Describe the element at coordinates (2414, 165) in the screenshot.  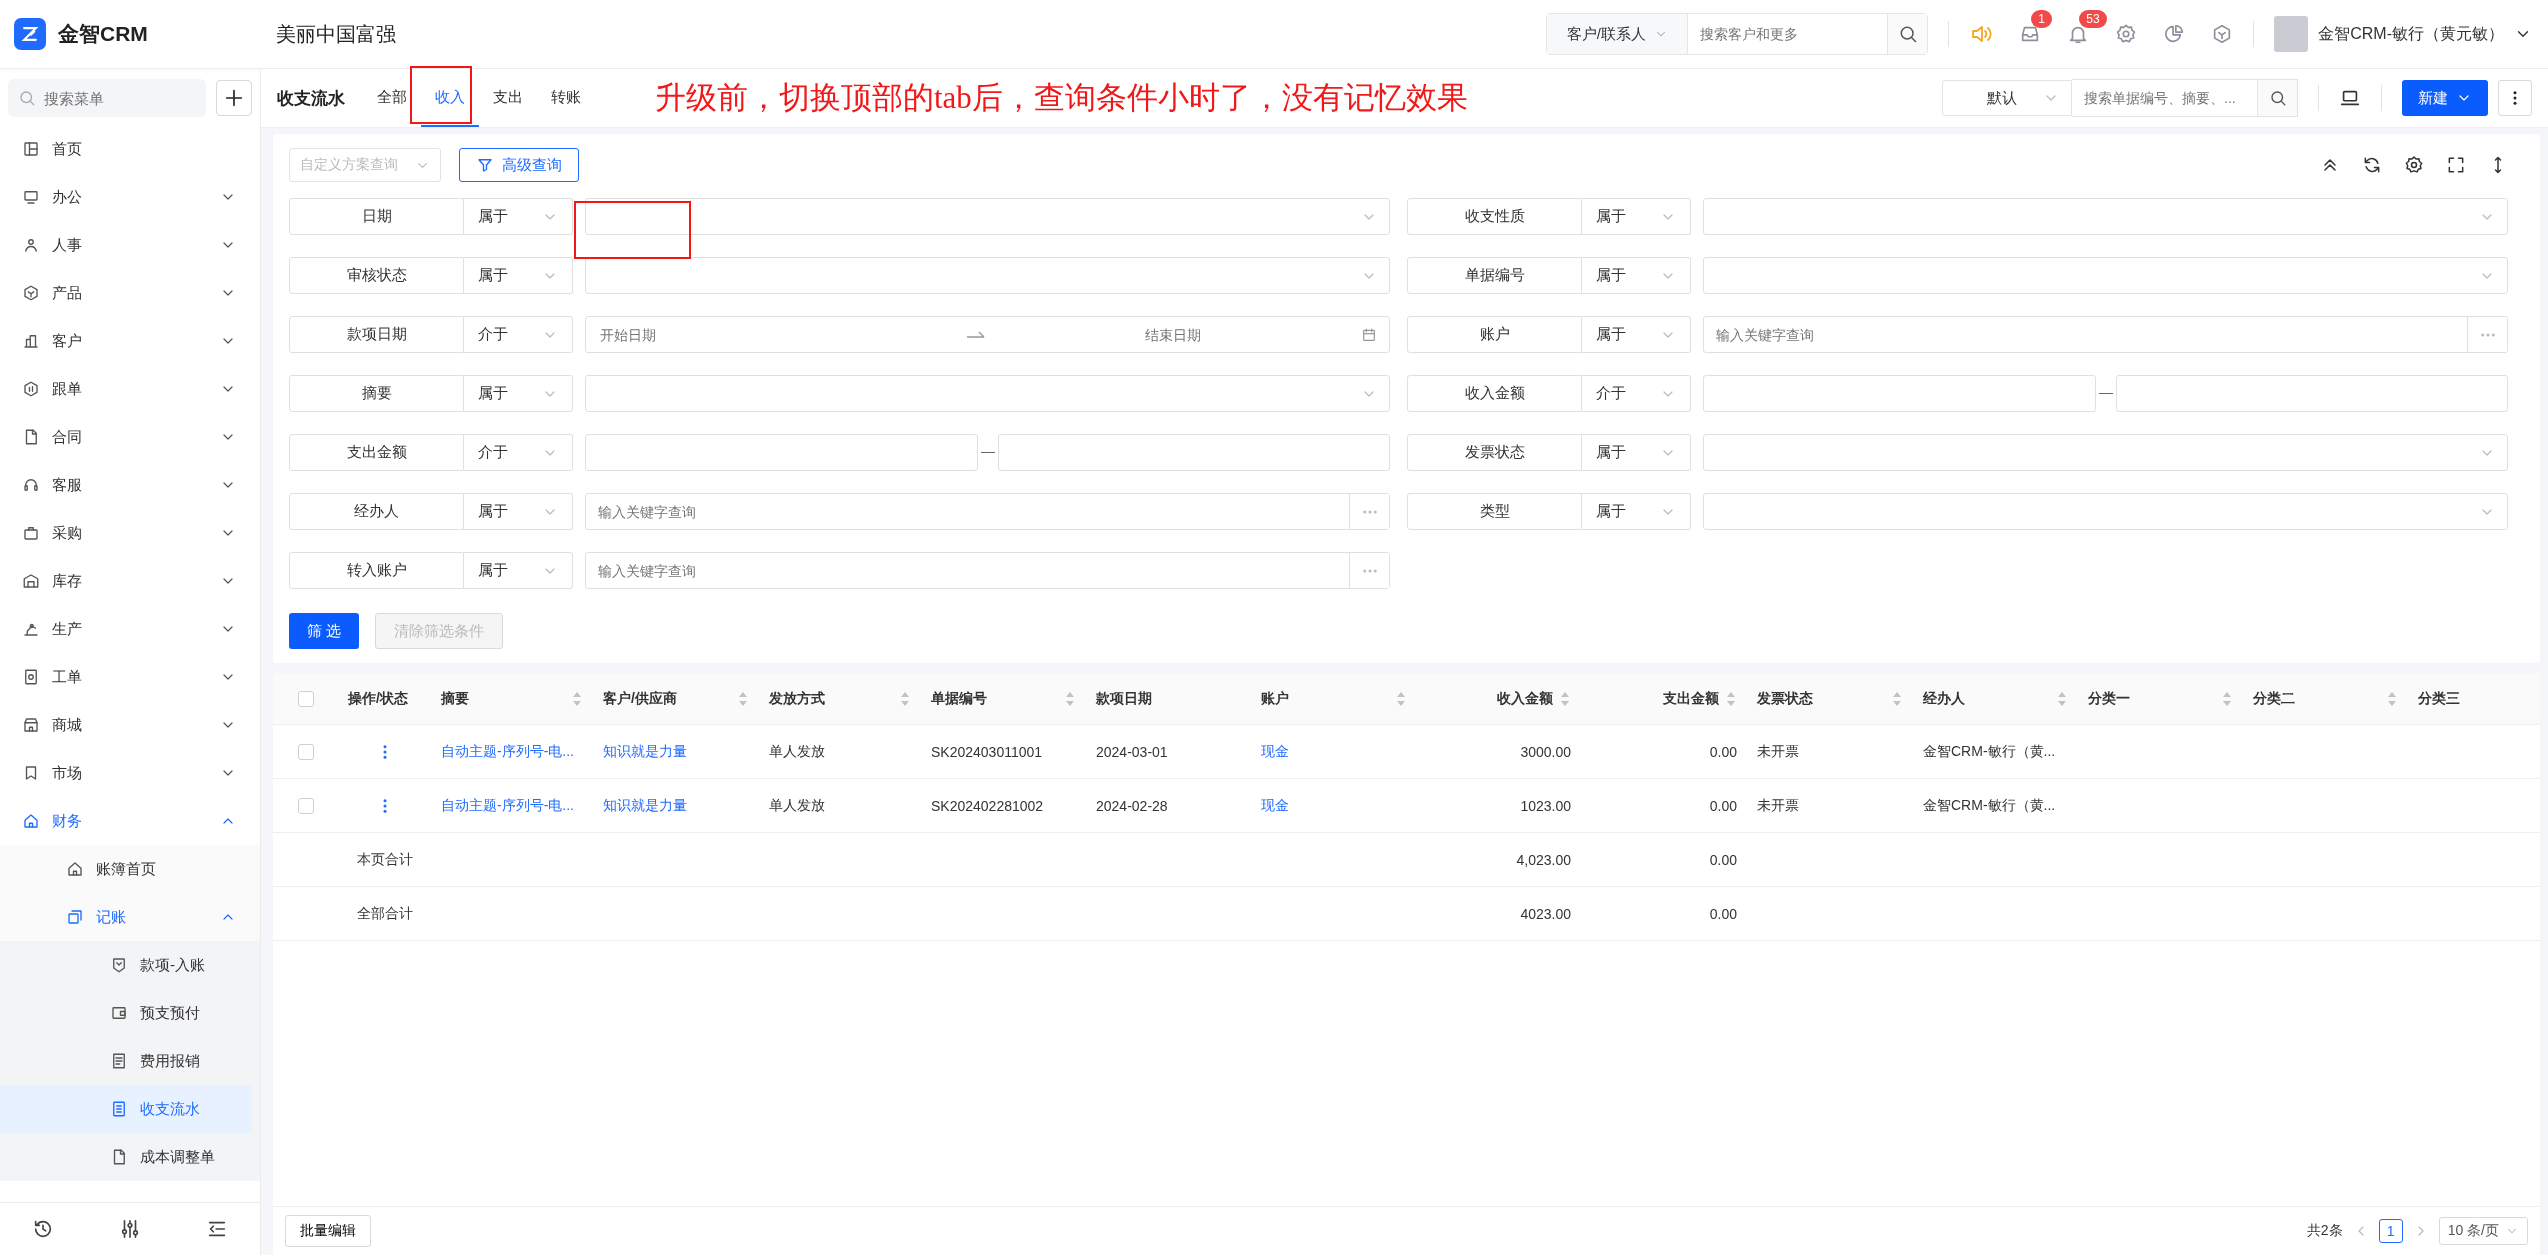
I see `settings-icon` at that location.